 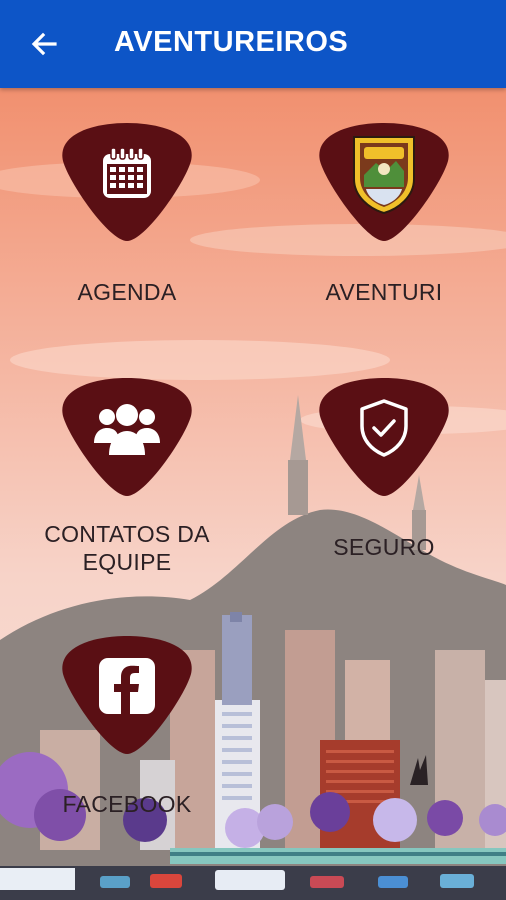 I want to click on menu-item-agenda, so click(x=127, y=183).